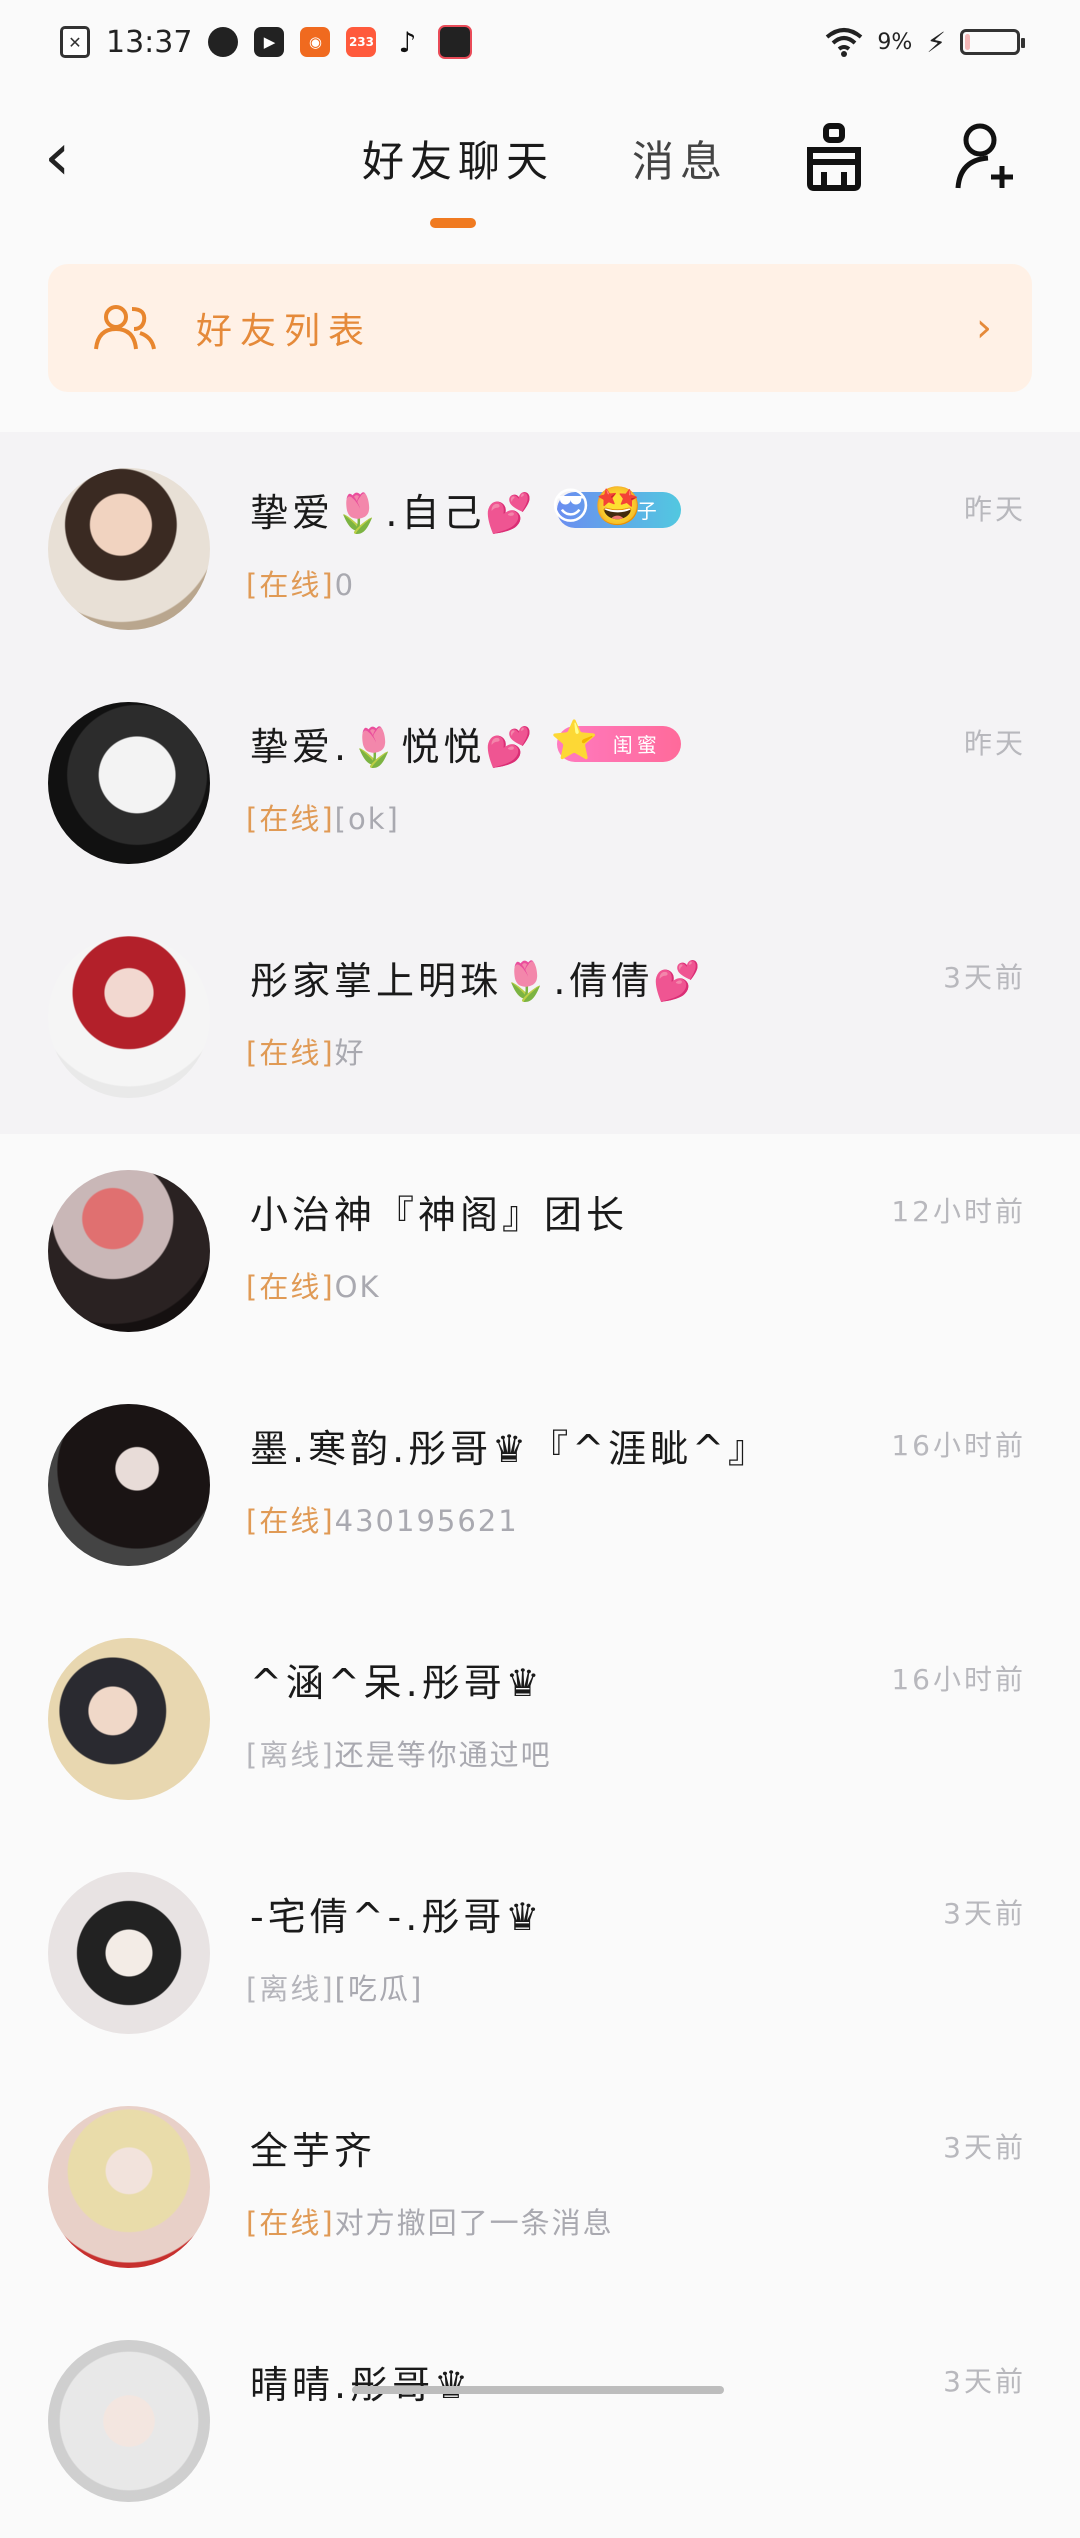 The height and width of the screenshot is (2538, 1080). Describe the element at coordinates (57, 157) in the screenshot. I see `back-button: ‹` at that location.